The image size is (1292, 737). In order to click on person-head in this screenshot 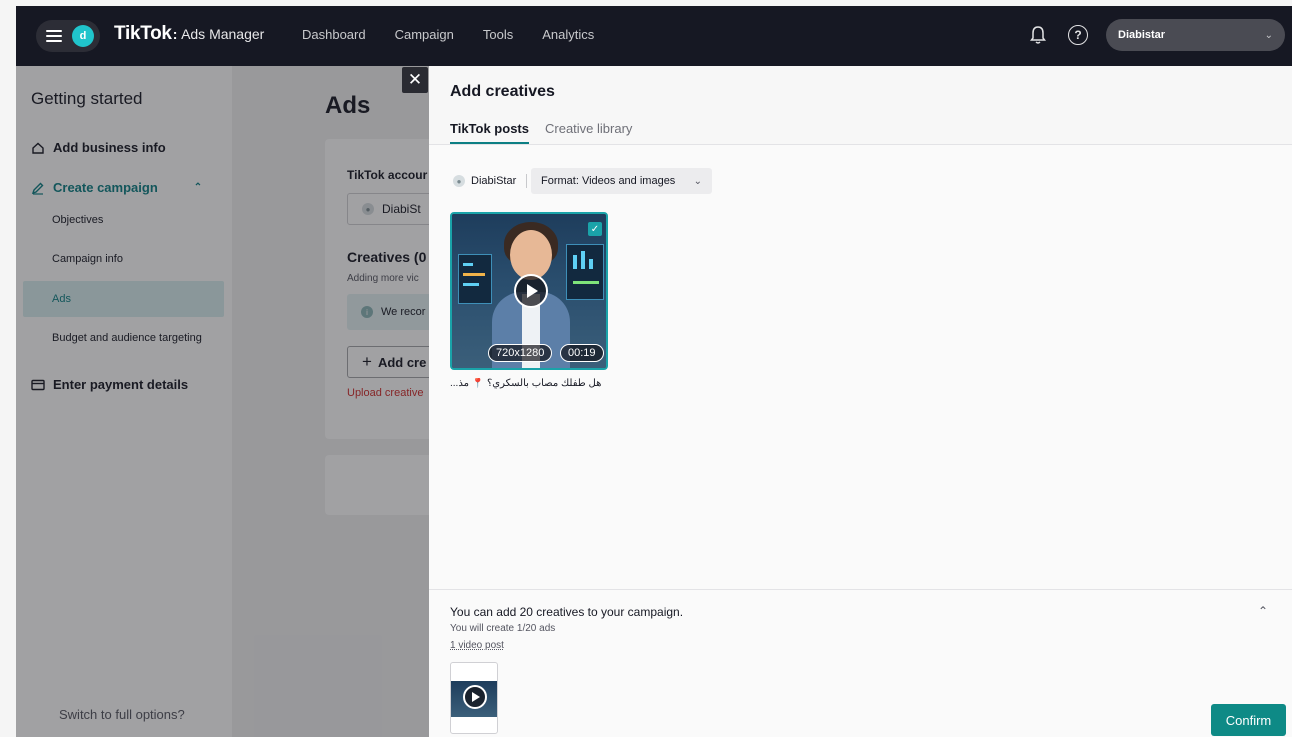, I will do `click(531, 255)`.